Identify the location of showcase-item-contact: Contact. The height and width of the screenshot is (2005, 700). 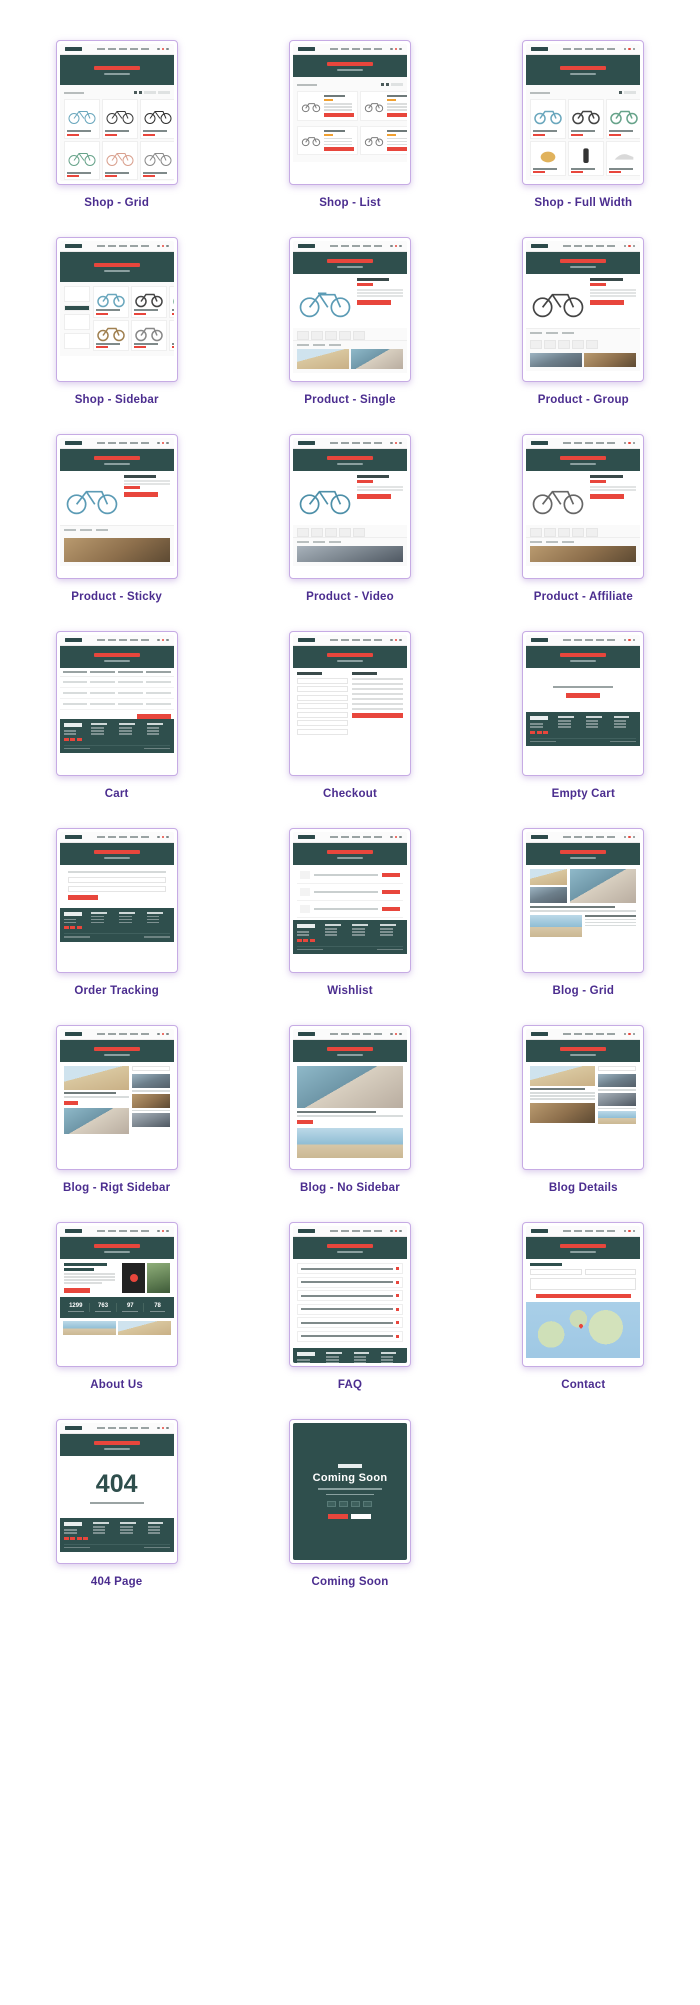
(583, 1320).